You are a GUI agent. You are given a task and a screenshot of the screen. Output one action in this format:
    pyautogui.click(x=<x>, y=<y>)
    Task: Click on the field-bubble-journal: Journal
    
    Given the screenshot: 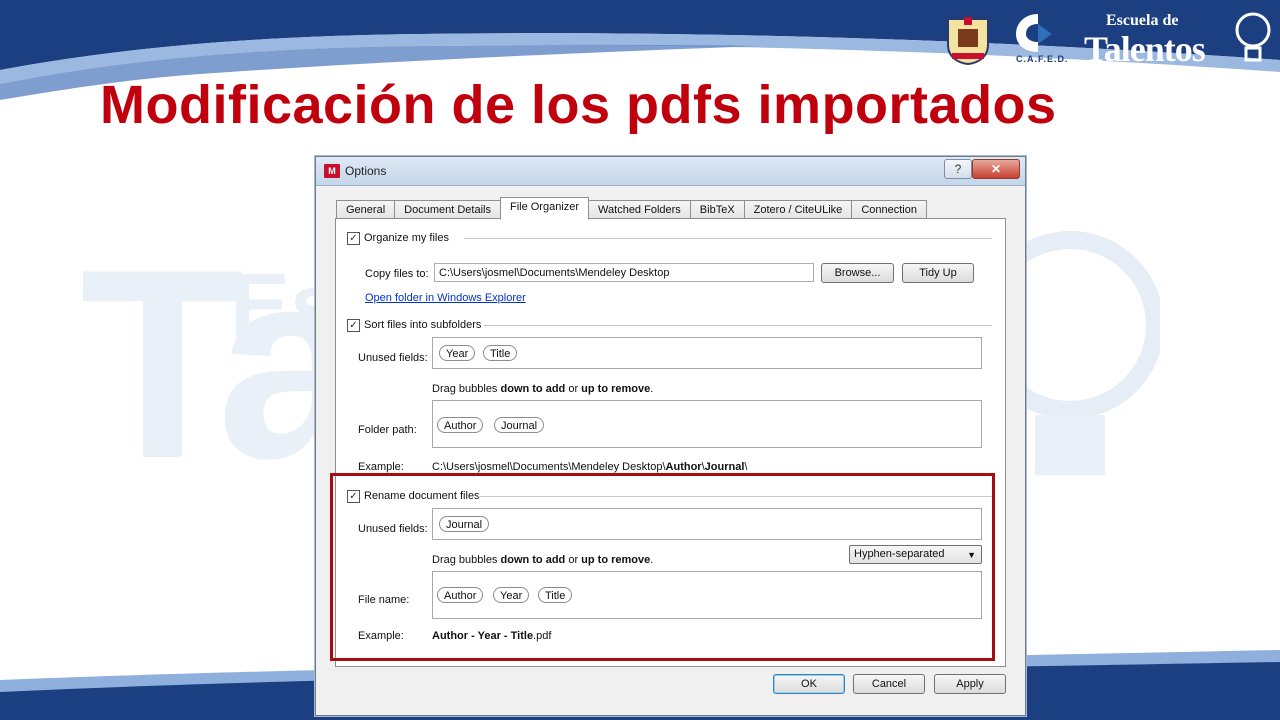 What is the action you would take?
    pyautogui.click(x=519, y=425)
    